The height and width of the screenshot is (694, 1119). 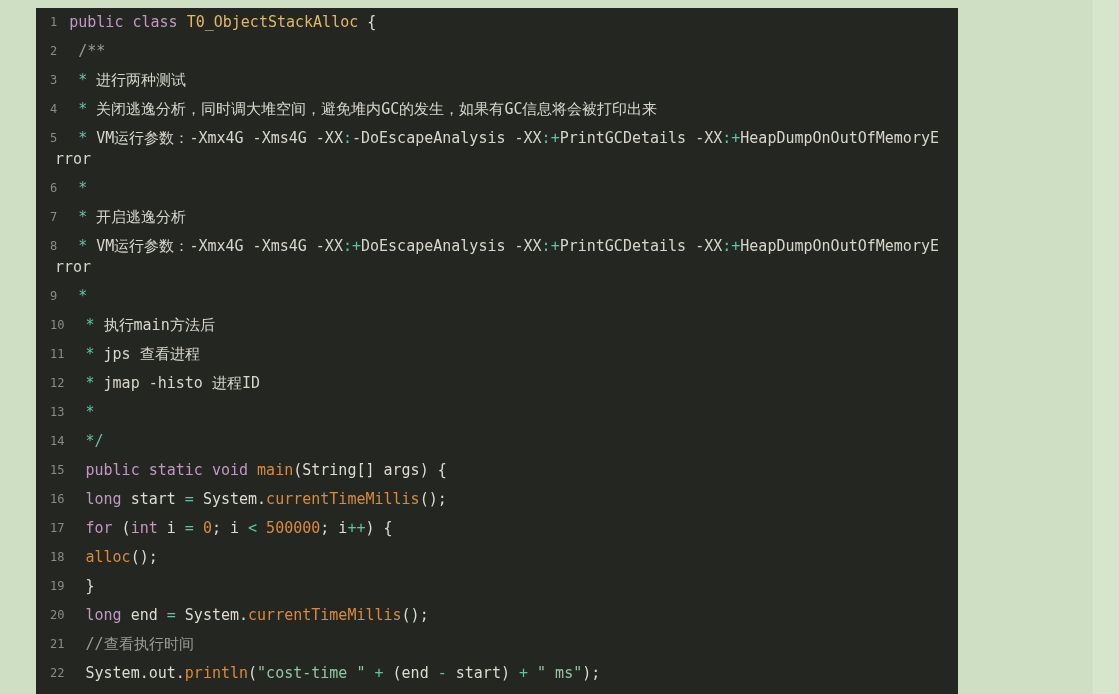 What do you see at coordinates (57, 383) in the screenshot?
I see `line-number: 12` at bounding box center [57, 383].